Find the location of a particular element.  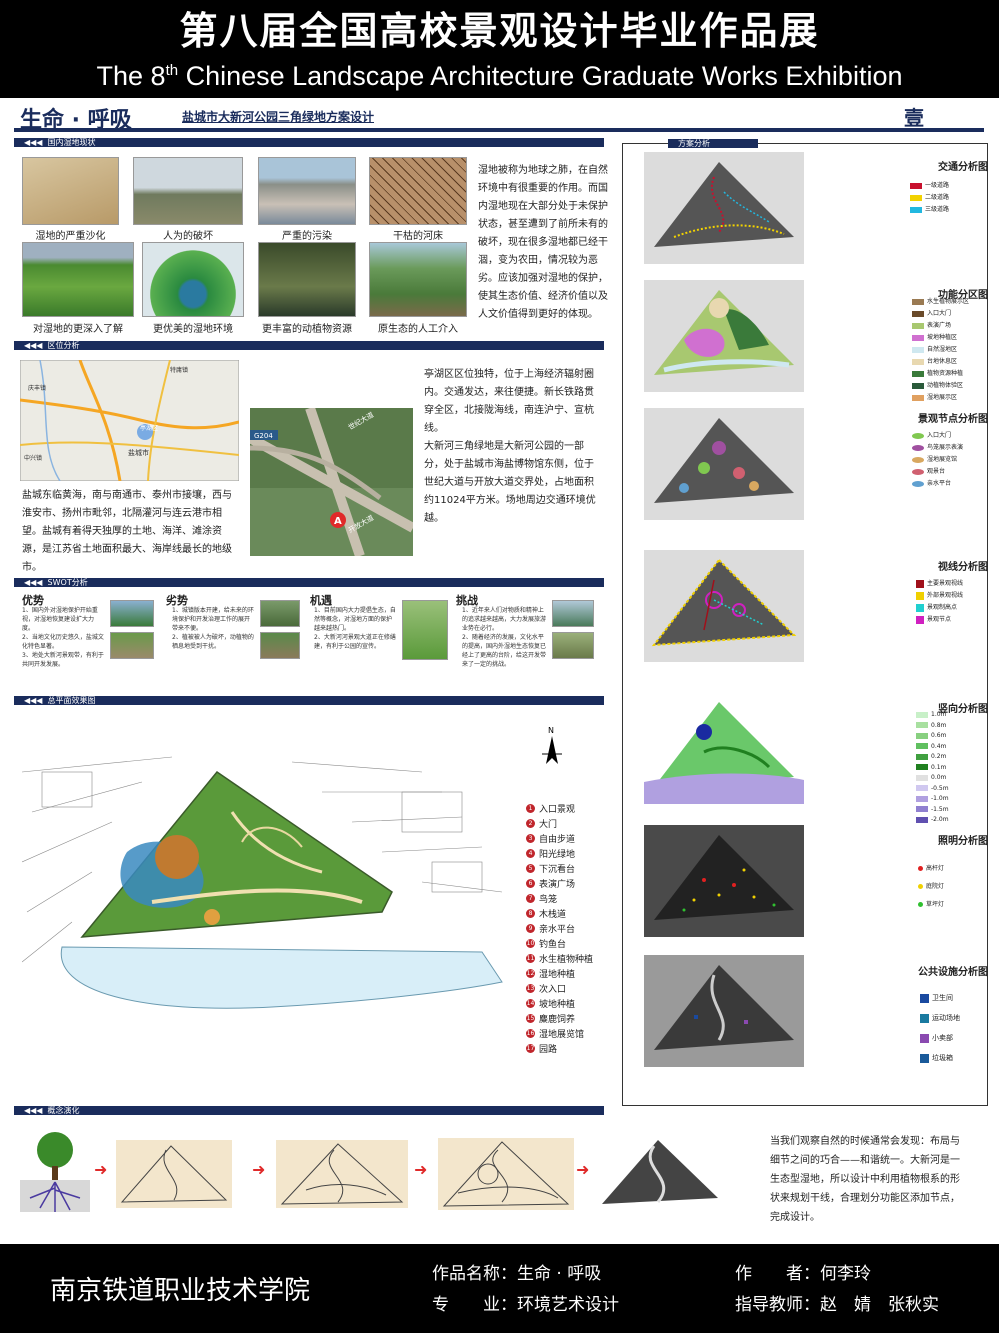

legend-item: 13 次入口 is located at coordinates (546, 989).